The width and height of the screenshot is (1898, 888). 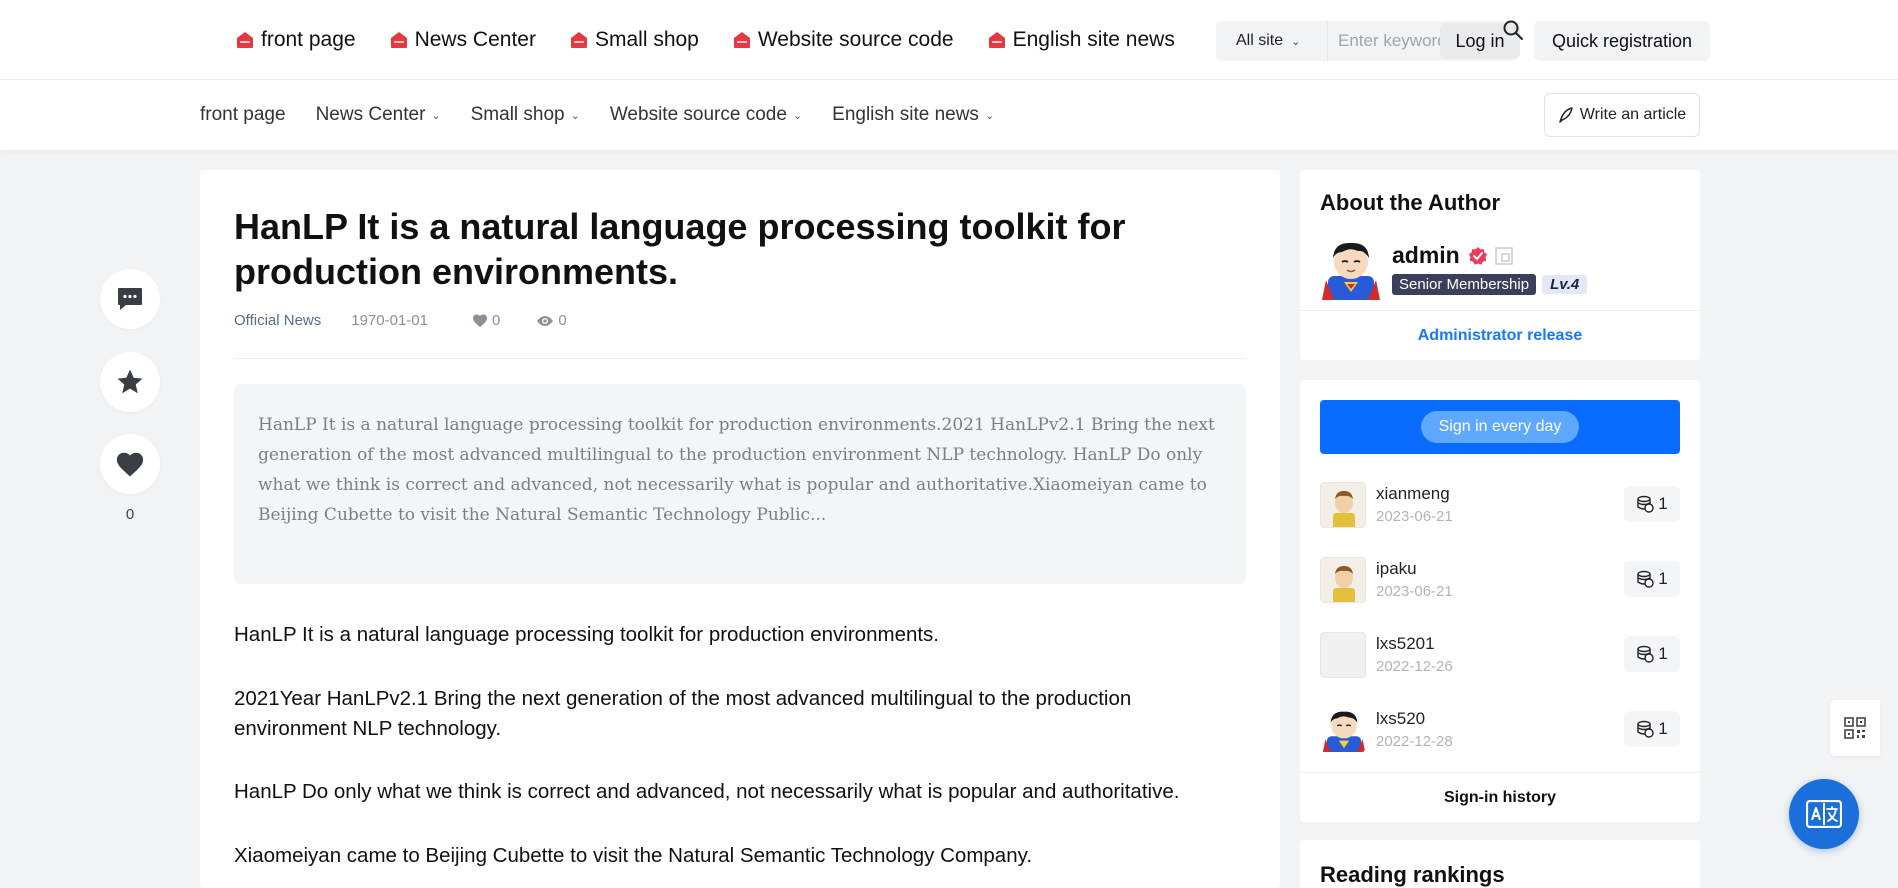 I want to click on signer-name: xianmeng, so click(x=1413, y=493).